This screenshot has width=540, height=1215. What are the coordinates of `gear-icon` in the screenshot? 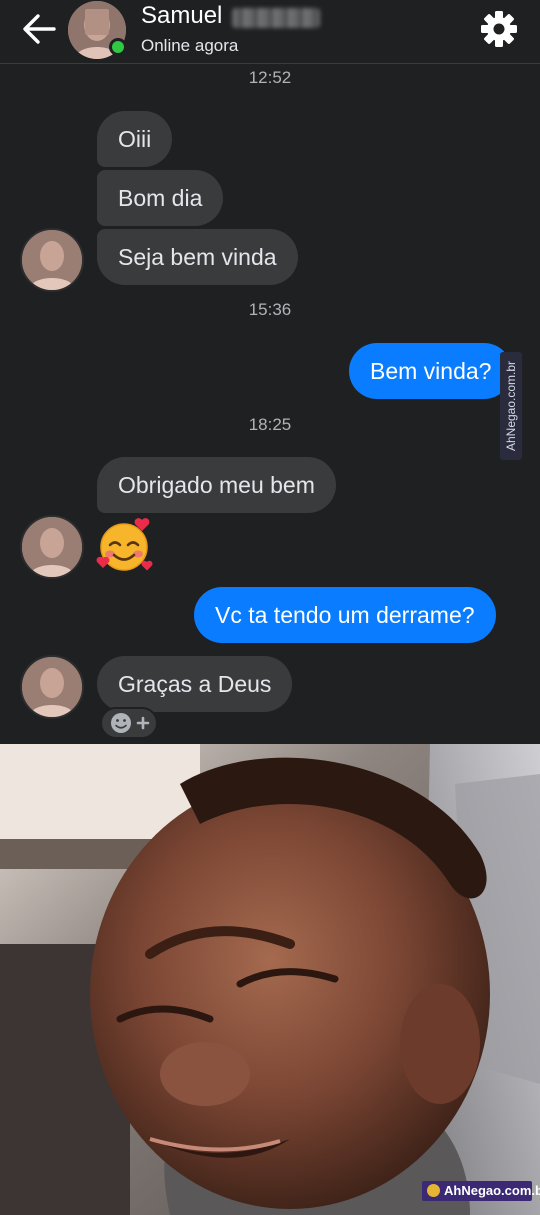 It's located at (499, 29).